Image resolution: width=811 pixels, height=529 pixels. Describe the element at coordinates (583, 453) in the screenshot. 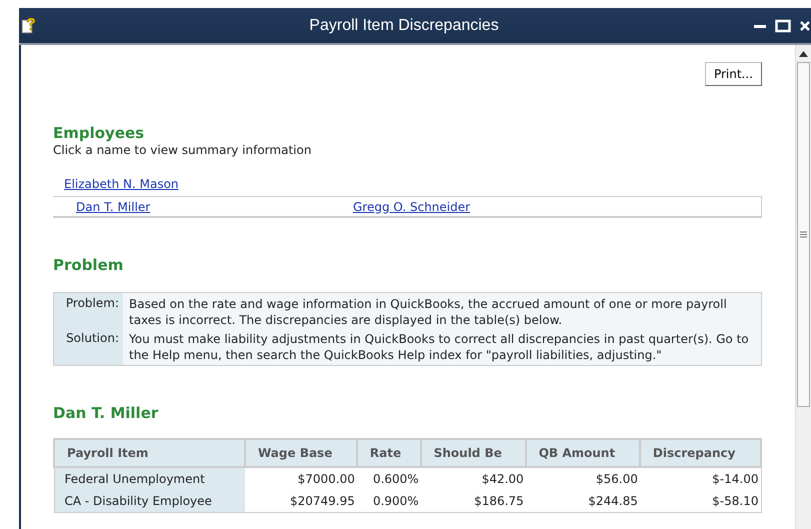

I see `column-header: QB Amount` at that location.